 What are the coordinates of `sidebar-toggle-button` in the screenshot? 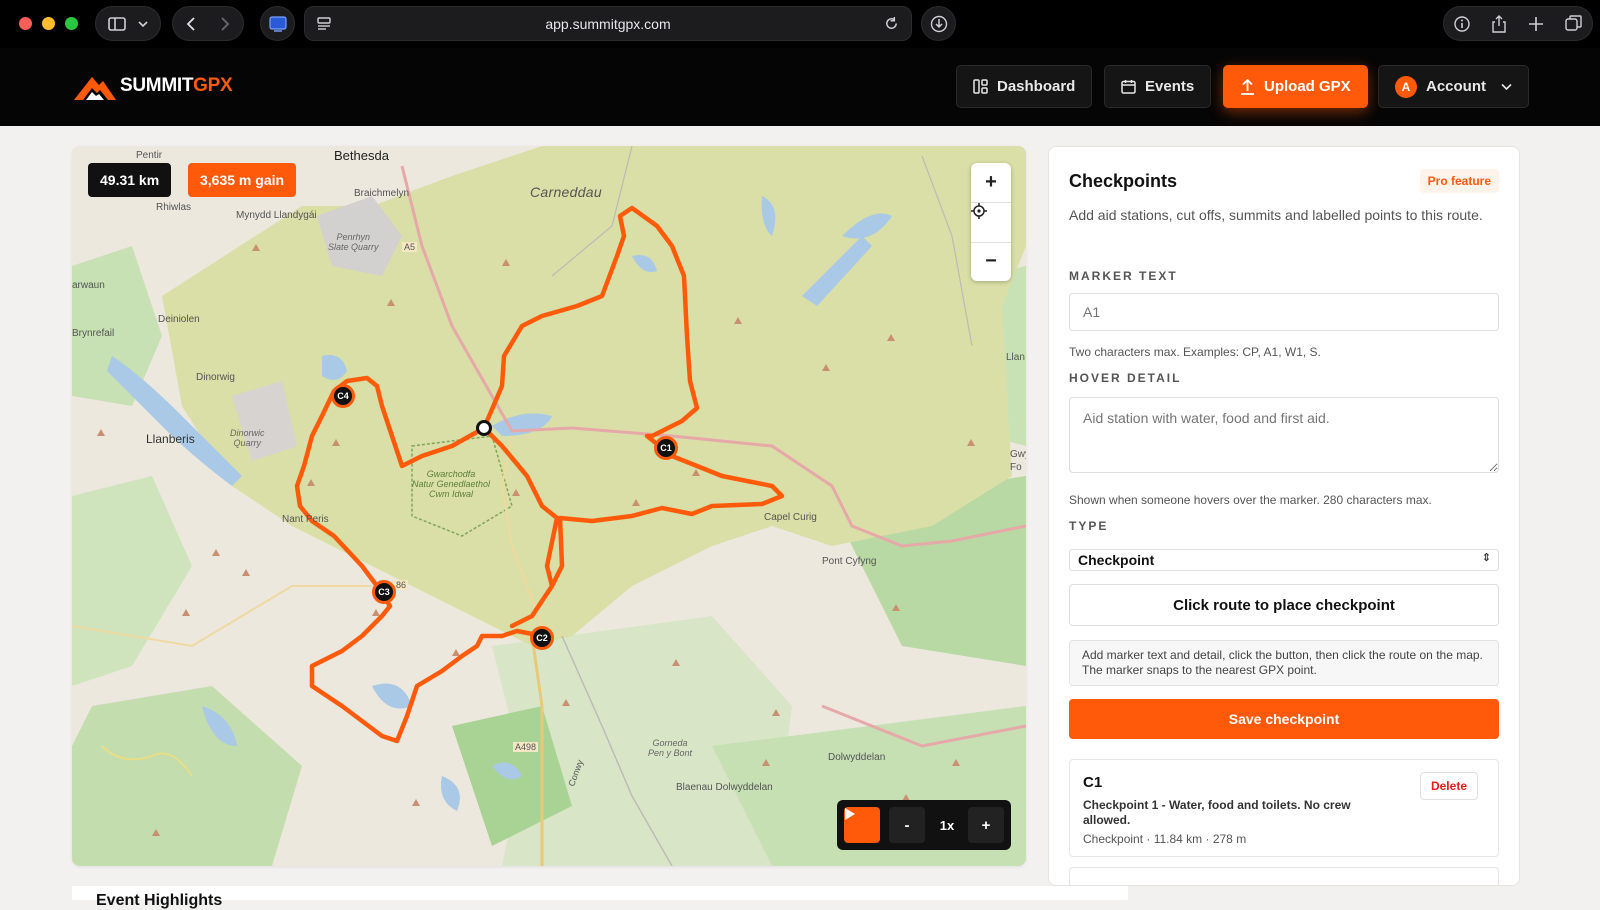 It's located at (128, 23).